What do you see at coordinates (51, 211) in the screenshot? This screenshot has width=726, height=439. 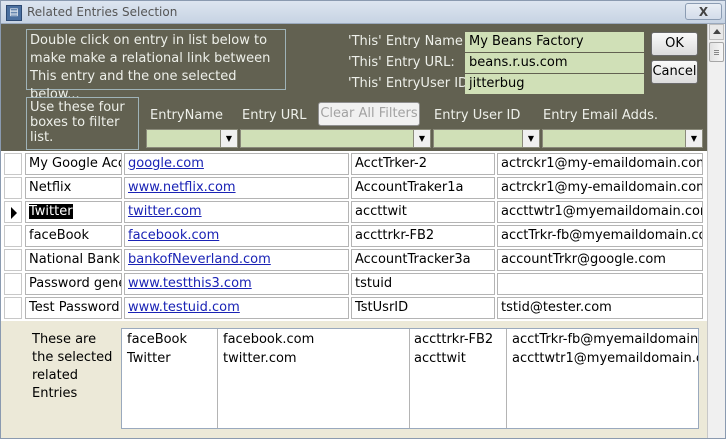 I see `selected-text: Twitter` at bounding box center [51, 211].